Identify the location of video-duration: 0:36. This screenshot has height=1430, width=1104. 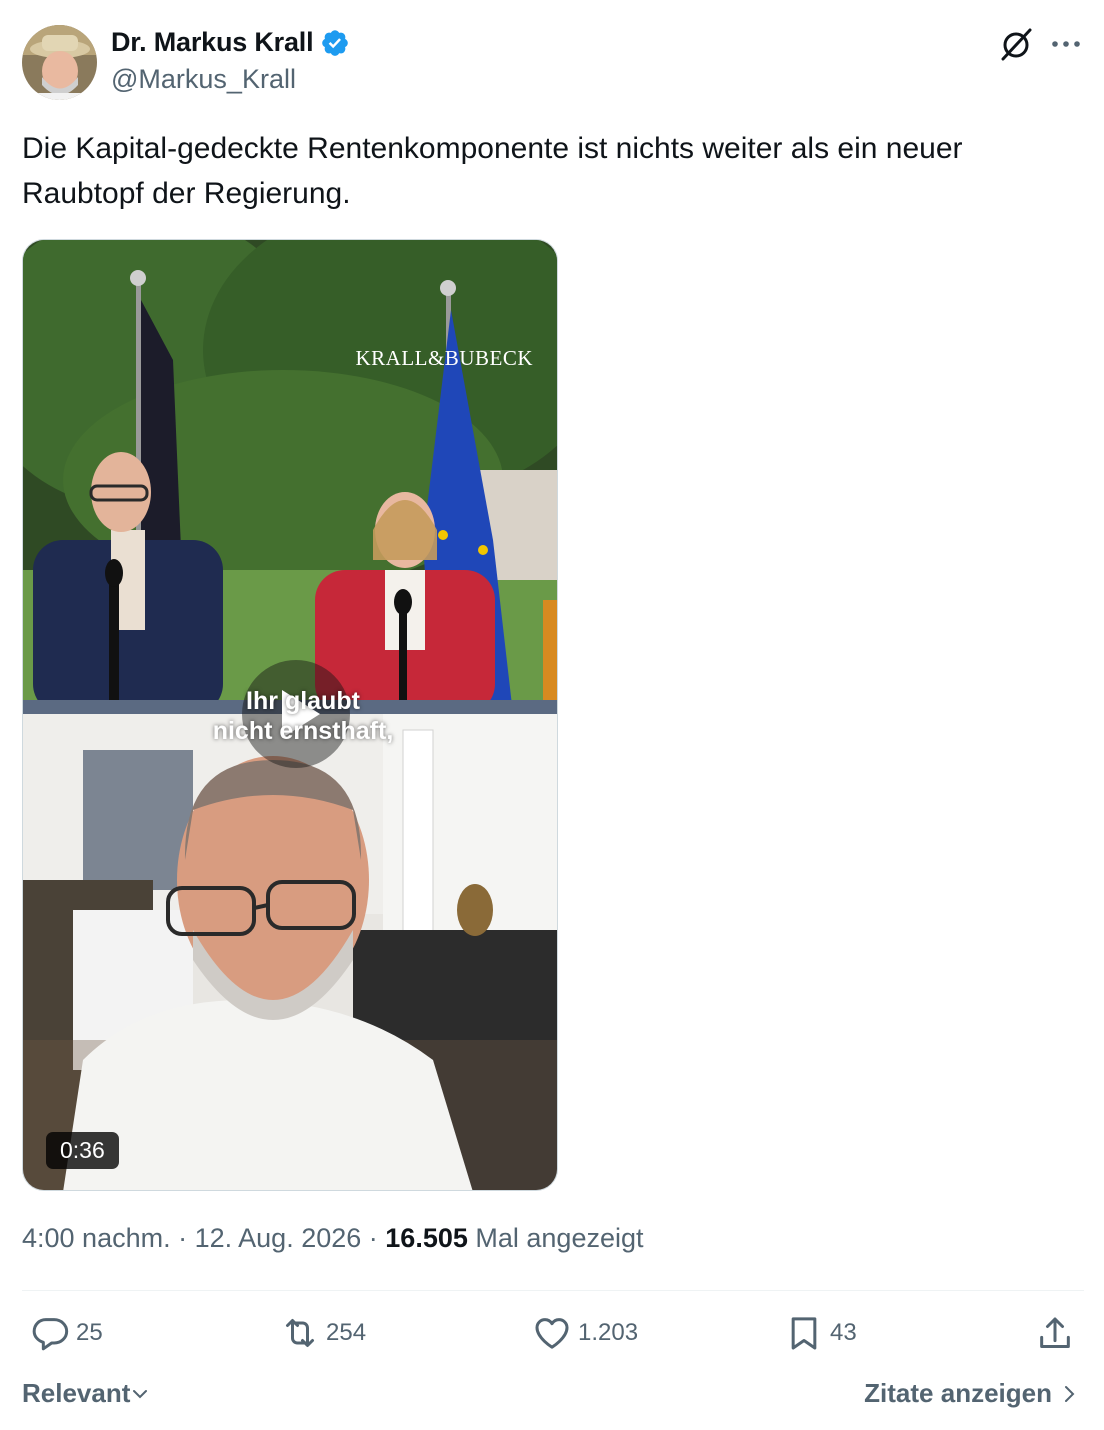
(82, 1150).